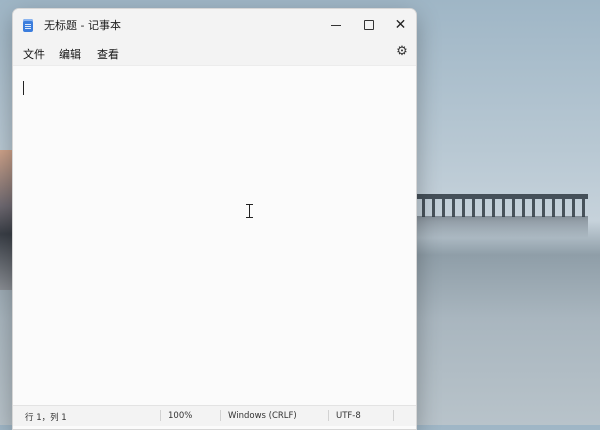 This screenshot has height=430, width=600. What do you see at coordinates (82, 25) in the screenshot?
I see `window-title: 无标题 - 记事本` at bounding box center [82, 25].